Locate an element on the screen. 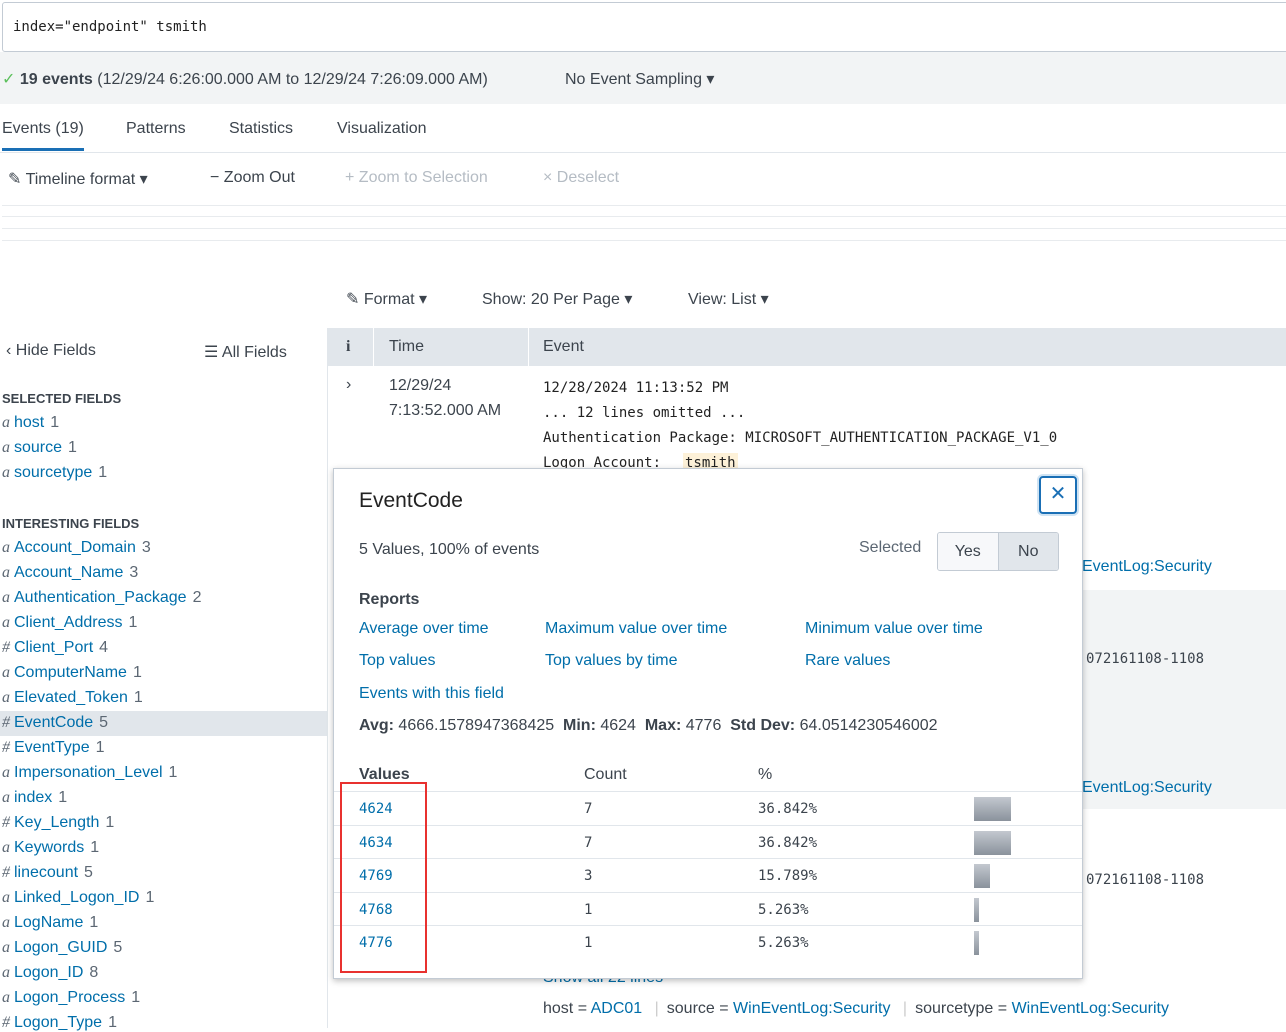 The height and width of the screenshot is (1032, 1286). field-logon_process: a Logon_Process 1 is located at coordinates (71, 998).